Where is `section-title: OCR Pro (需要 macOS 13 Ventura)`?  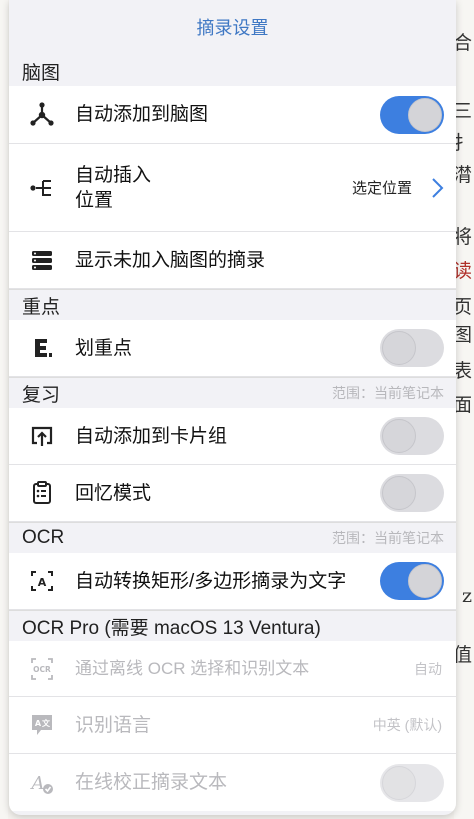 section-title: OCR Pro (需要 macOS 13 Ventura) is located at coordinates (171, 628).